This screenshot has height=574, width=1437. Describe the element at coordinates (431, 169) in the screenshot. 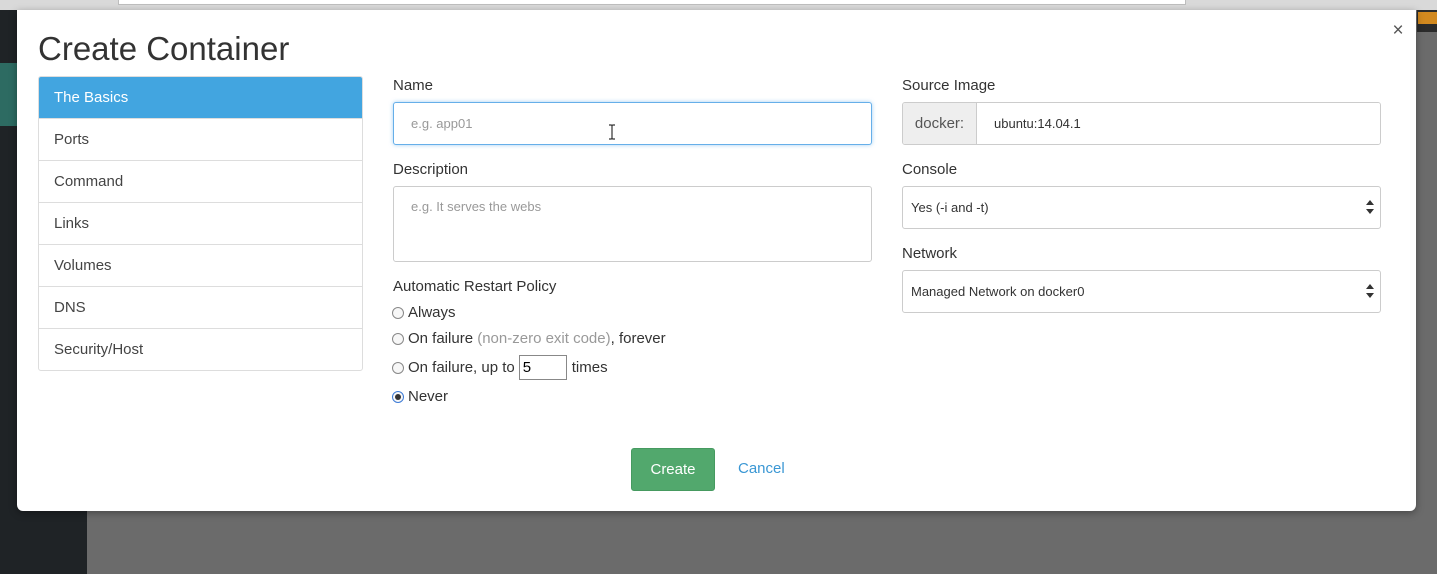

I see `description-label: Description` at that location.